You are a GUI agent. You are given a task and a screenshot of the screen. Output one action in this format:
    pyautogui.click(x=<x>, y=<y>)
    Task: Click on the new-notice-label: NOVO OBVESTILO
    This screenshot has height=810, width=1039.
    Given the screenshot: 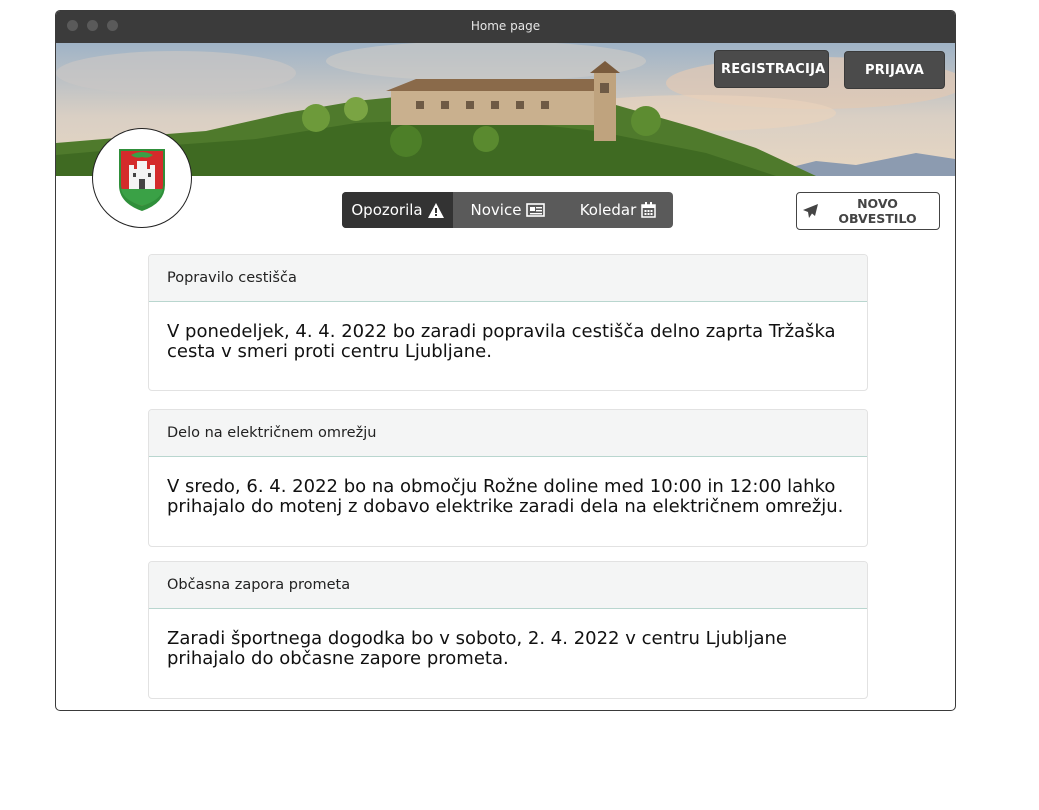 What is the action you would take?
    pyautogui.click(x=877, y=211)
    